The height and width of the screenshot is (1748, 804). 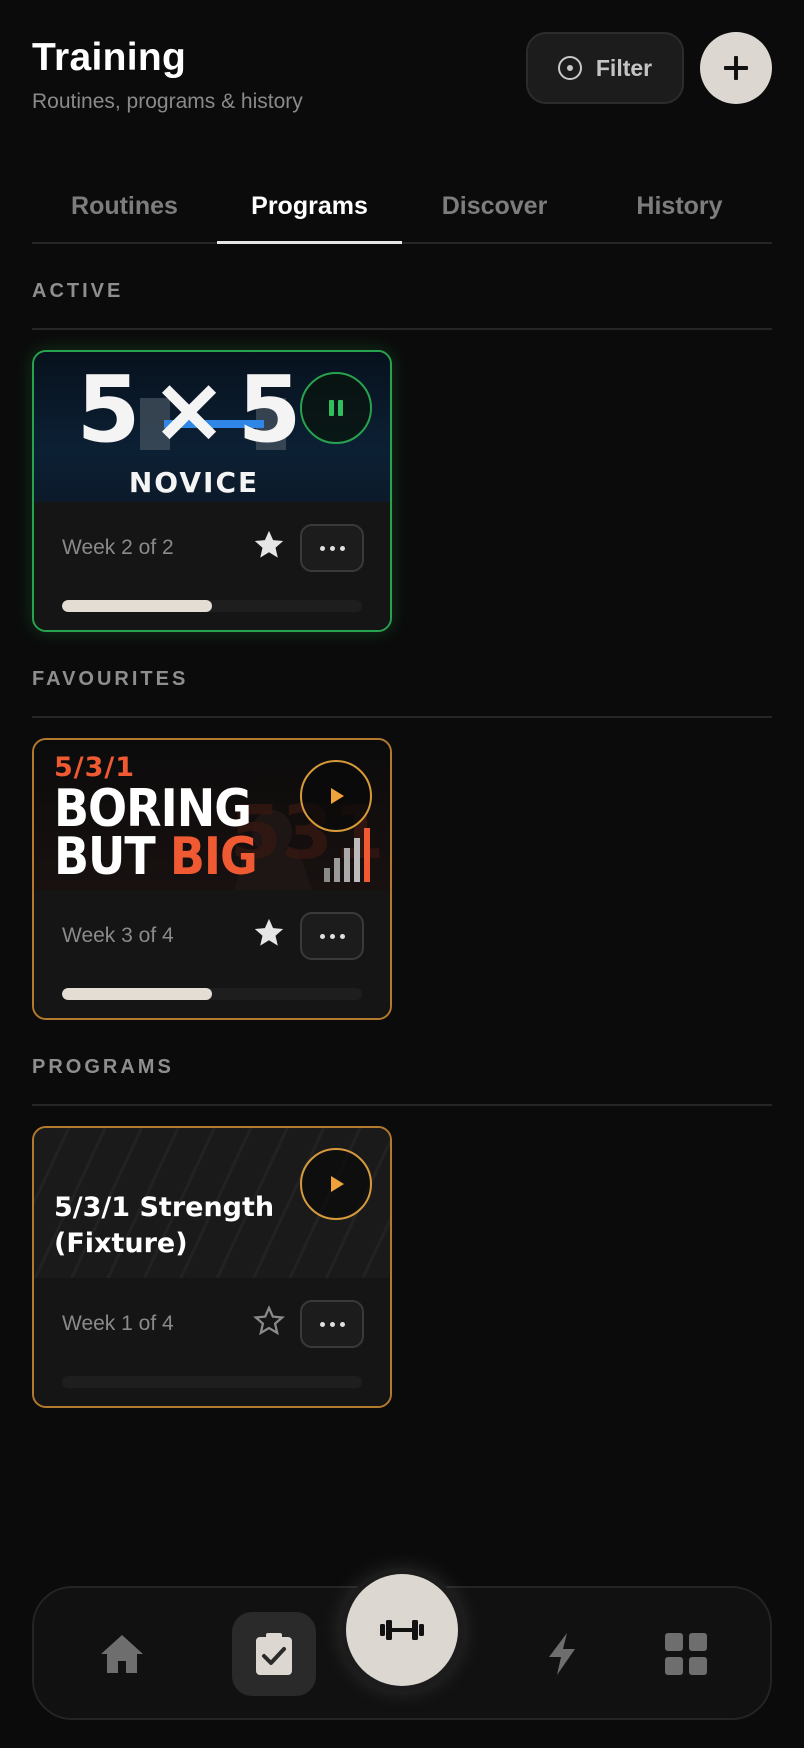 I want to click on program-banner: 5/3/1 Strength (Fixture), so click(x=212, y=1203).